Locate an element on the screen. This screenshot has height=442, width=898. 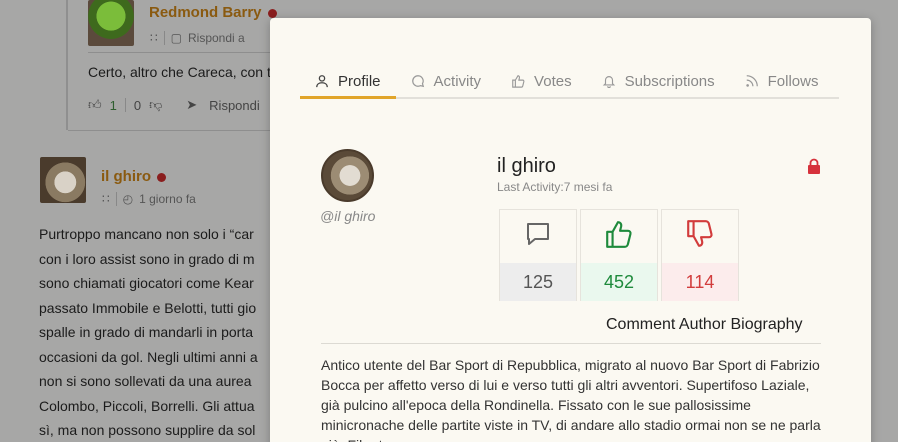
tab-follows: Follows is located at coordinates (782, 81).